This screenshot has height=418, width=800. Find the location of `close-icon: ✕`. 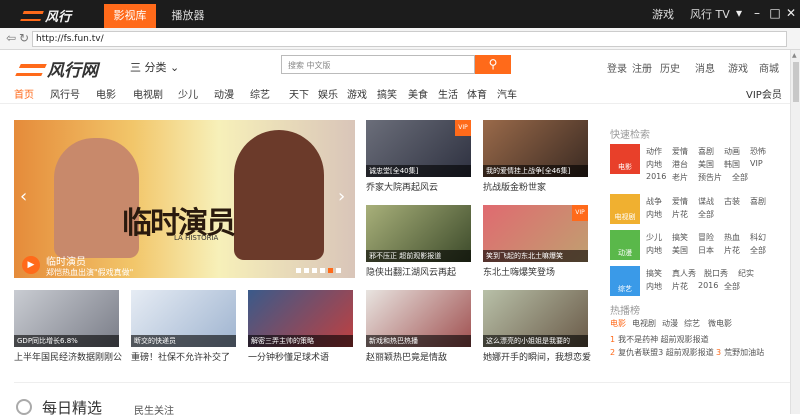

close-icon: ✕ is located at coordinates (791, 13).